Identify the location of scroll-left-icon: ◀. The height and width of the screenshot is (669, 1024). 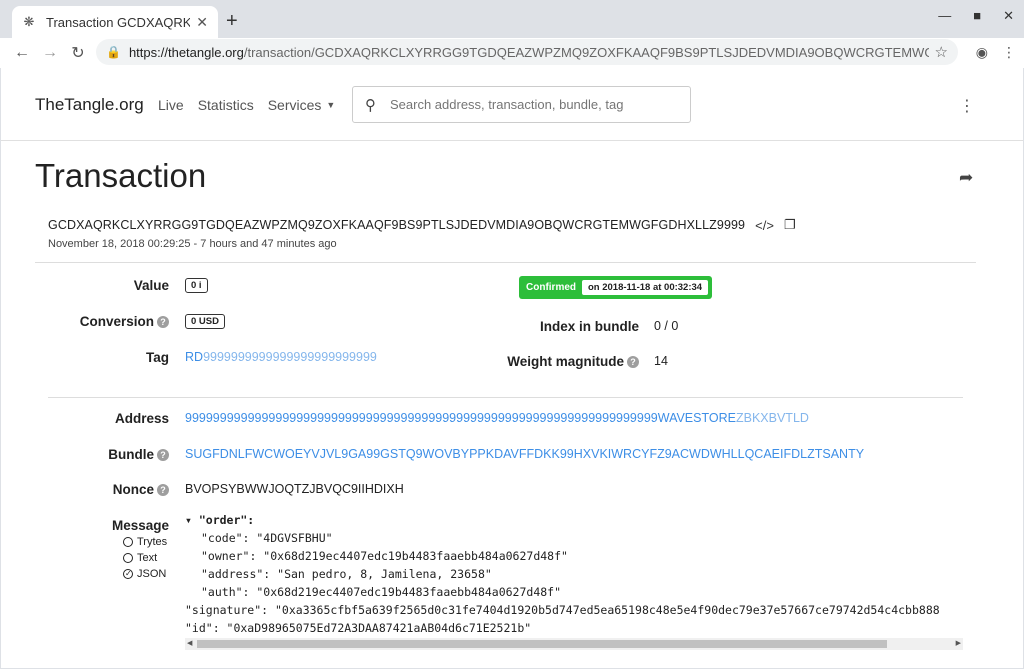
(189, 644).